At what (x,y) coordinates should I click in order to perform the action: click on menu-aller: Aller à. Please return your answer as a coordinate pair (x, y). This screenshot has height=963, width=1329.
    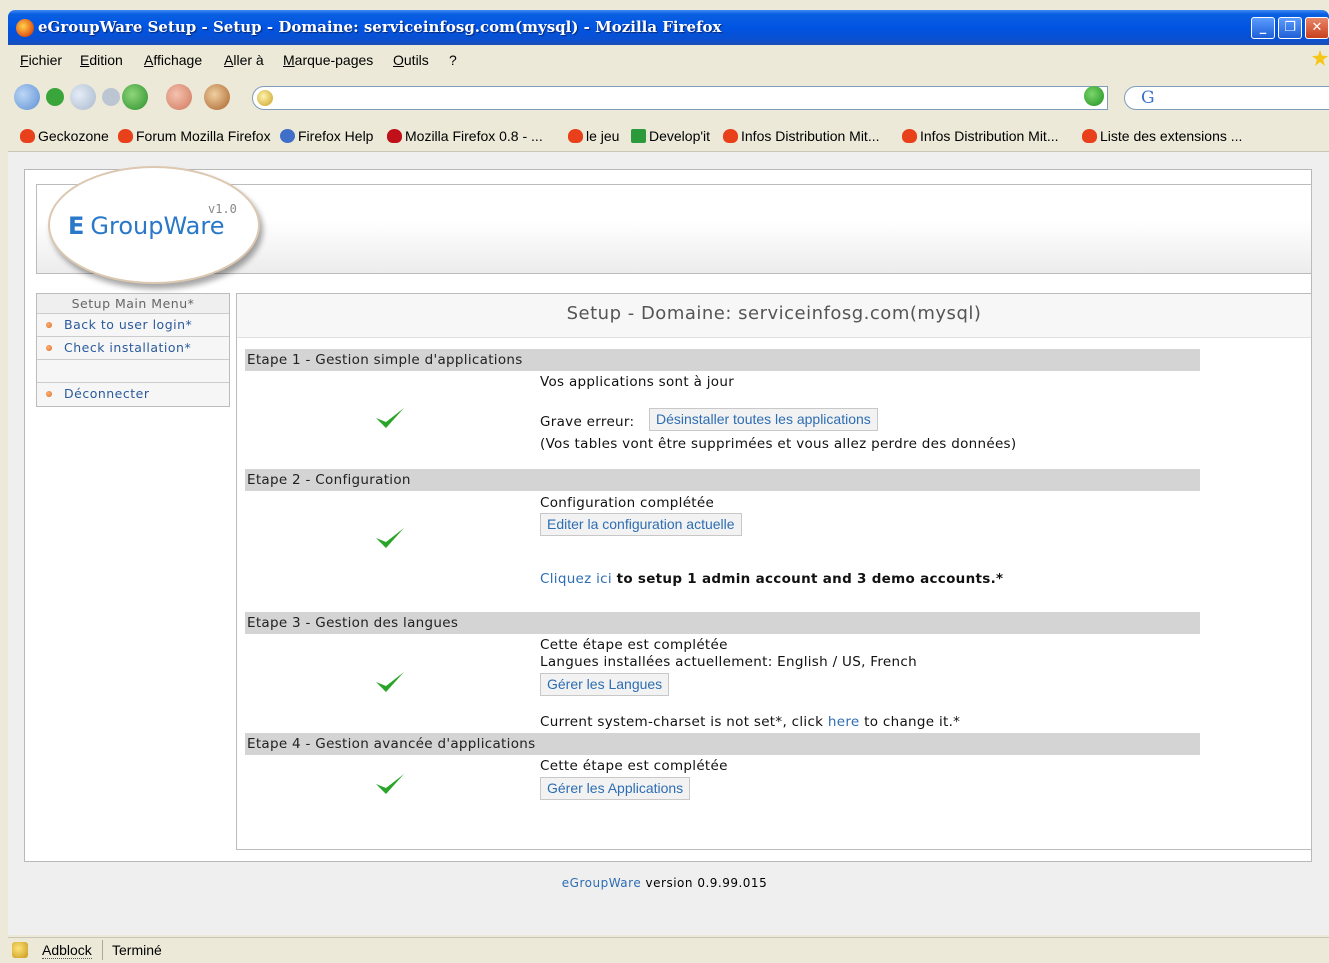
    Looking at the image, I should click on (244, 60).